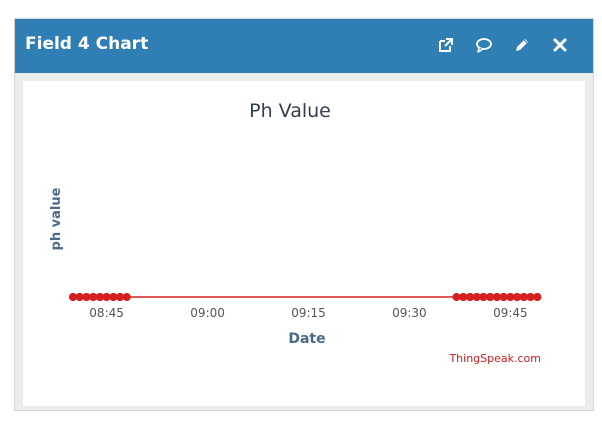 This screenshot has height=425, width=602. What do you see at coordinates (290, 111) in the screenshot?
I see `chart-title: Ph Value` at bounding box center [290, 111].